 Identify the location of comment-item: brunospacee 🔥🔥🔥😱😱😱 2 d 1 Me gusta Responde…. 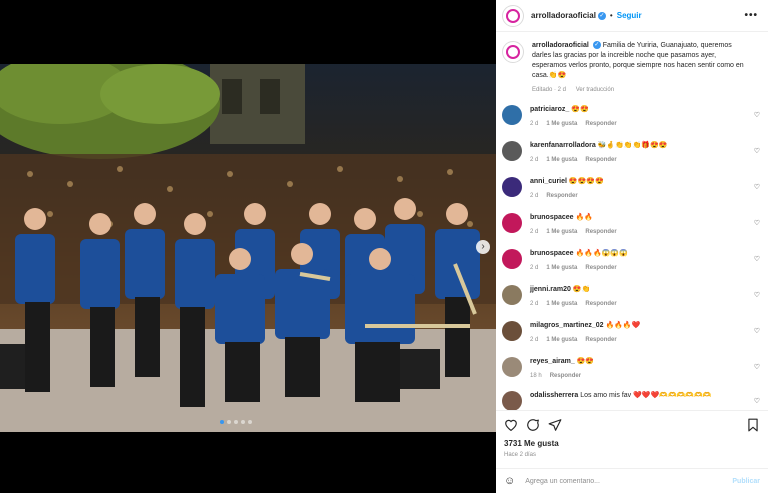
(633, 260).